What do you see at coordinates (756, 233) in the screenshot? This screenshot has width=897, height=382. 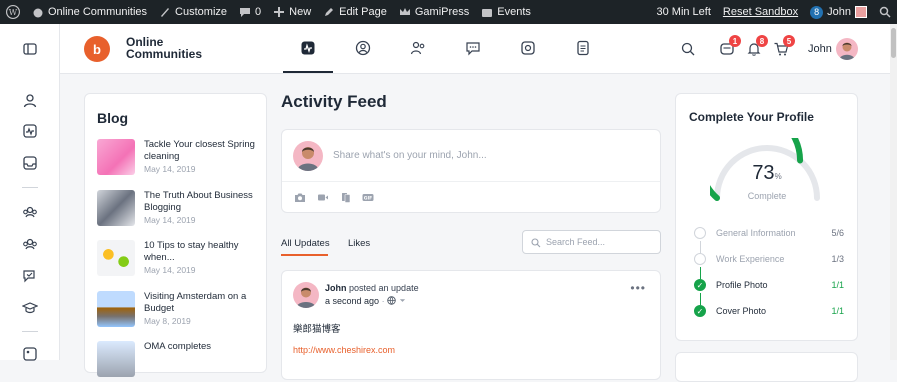 I see `step-label: General Information` at bounding box center [756, 233].